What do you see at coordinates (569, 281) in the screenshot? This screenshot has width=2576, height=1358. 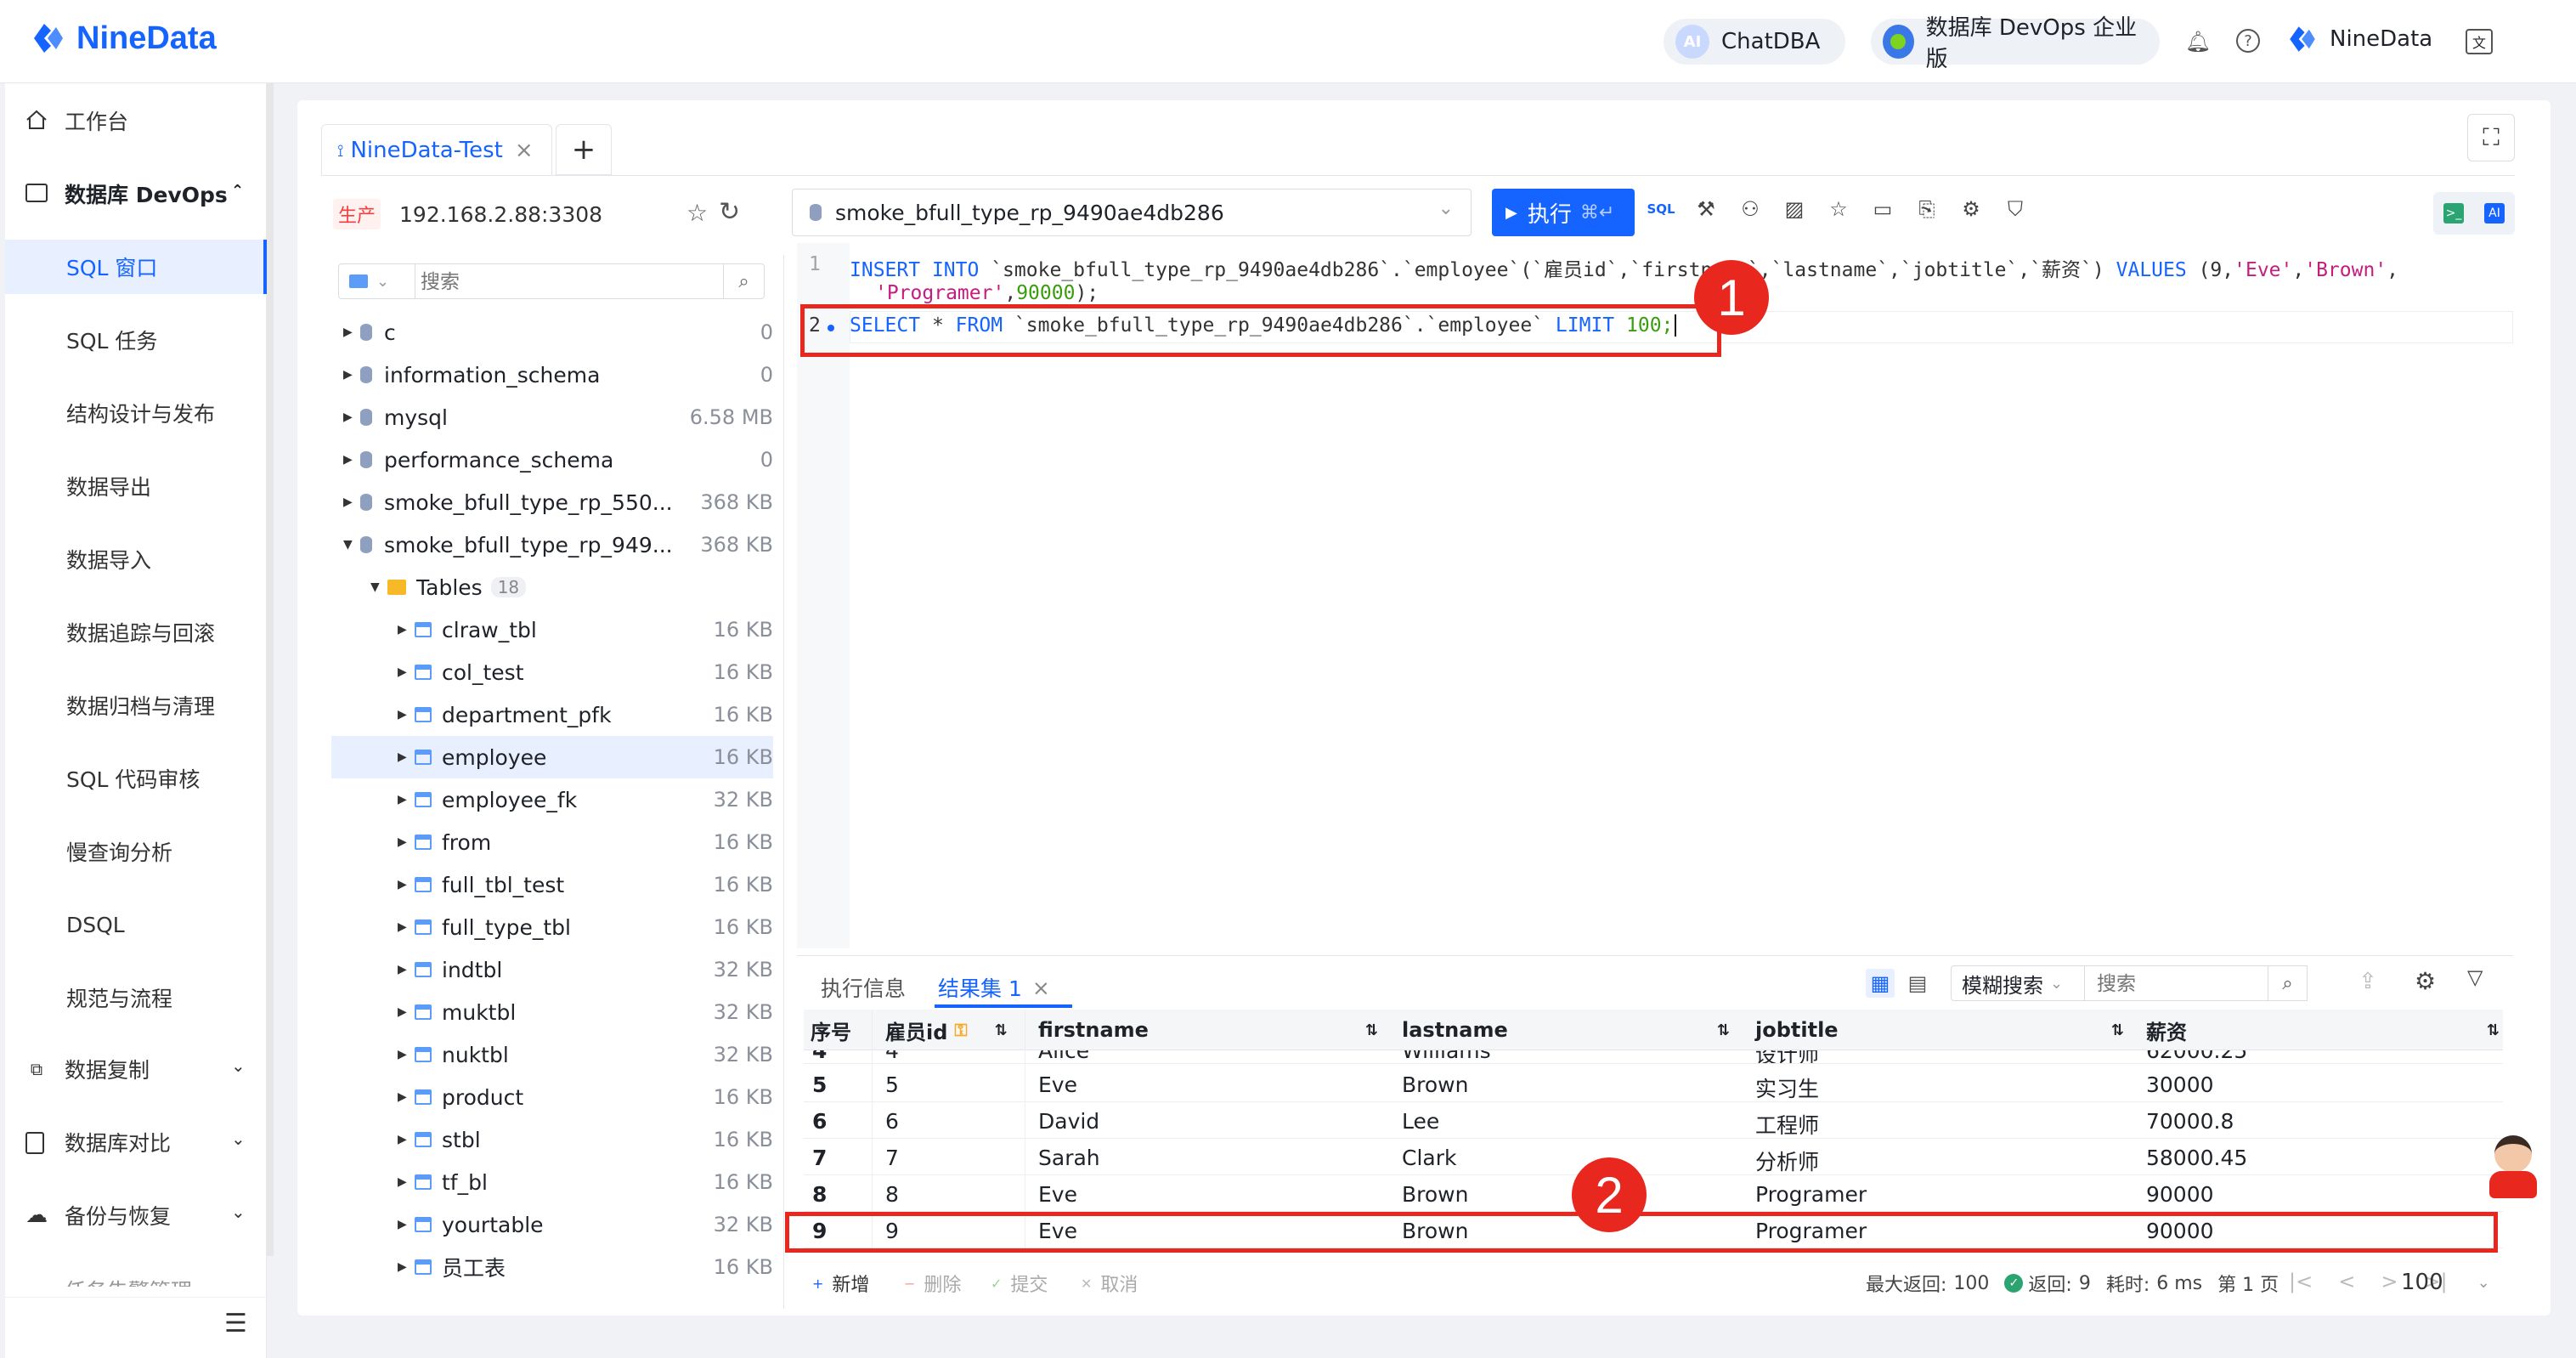 I see `tree-search-input` at bounding box center [569, 281].